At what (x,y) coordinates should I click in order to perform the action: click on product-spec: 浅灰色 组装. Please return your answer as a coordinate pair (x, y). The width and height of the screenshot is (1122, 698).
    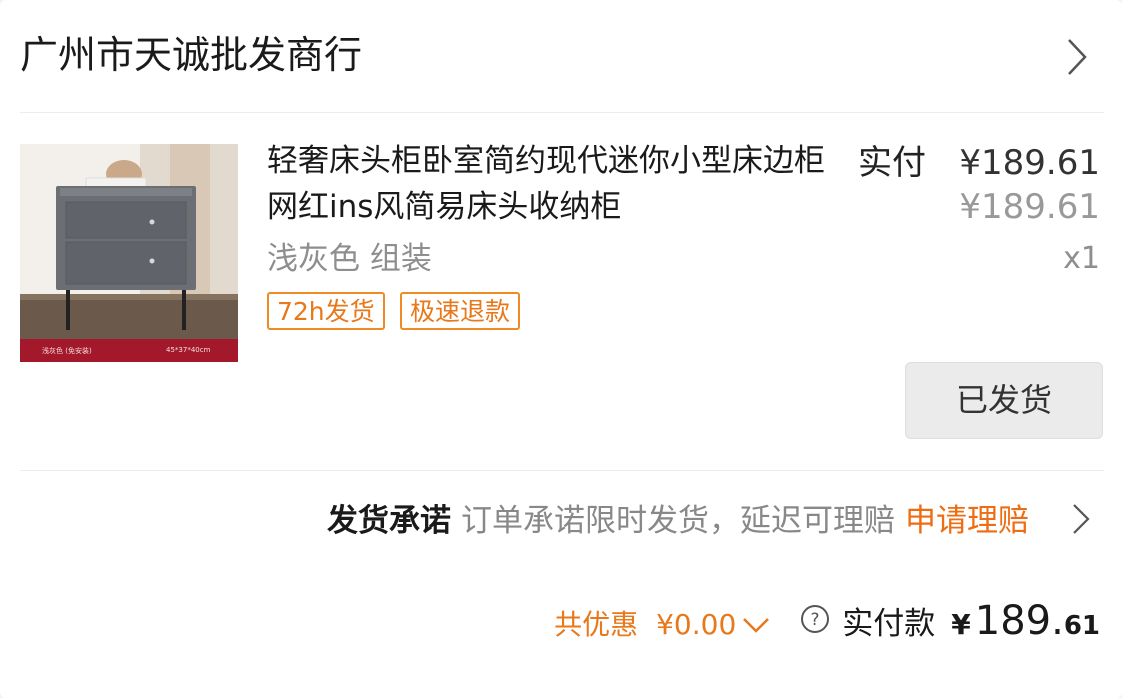
    Looking at the image, I should click on (349, 259).